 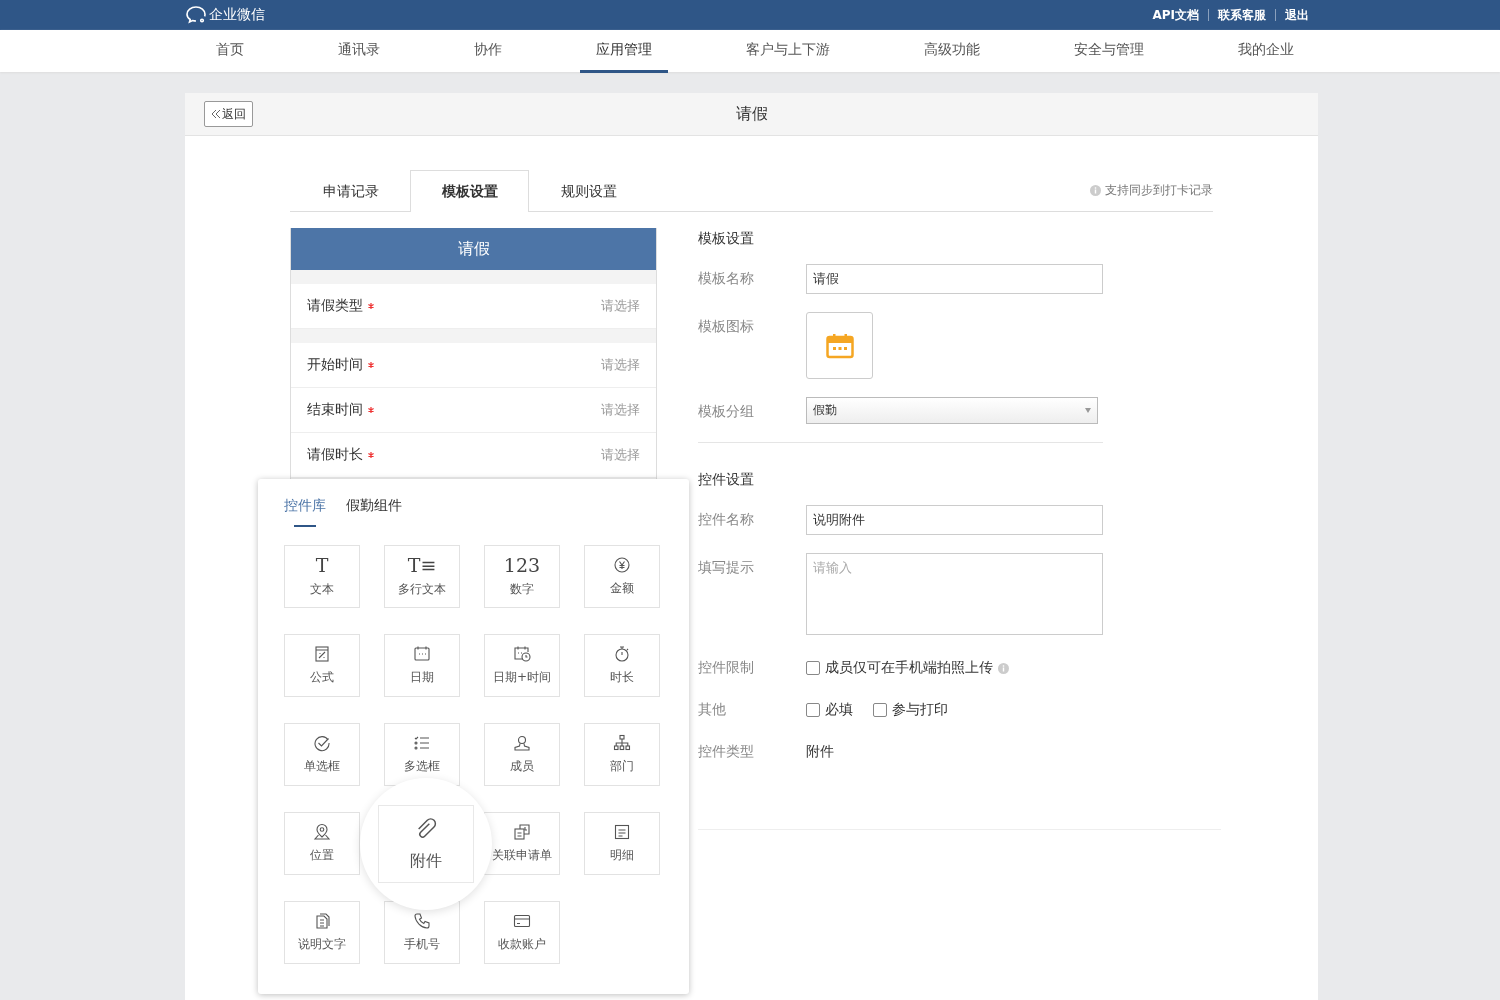 What do you see at coordinates (322, 832) in the screenshot?
I see `location-pin-icon` at bounding box center [322, 832].